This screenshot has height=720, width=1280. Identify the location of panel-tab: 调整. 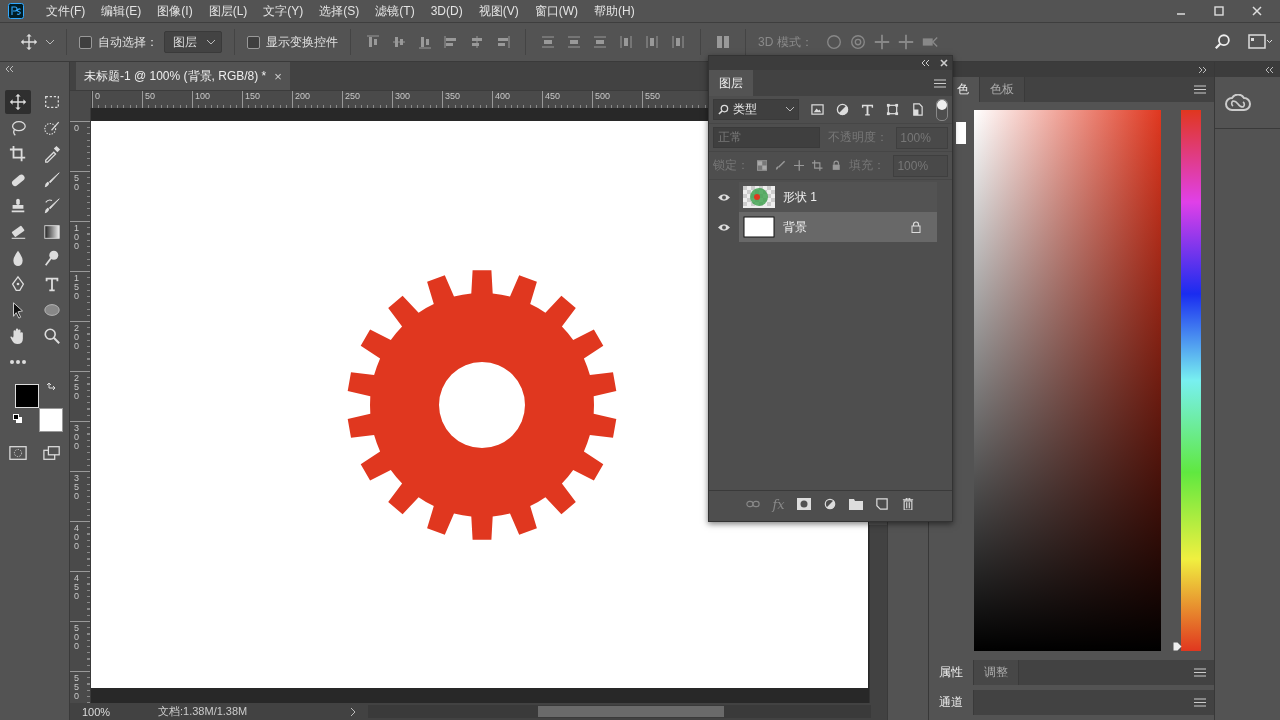
(996, 672).